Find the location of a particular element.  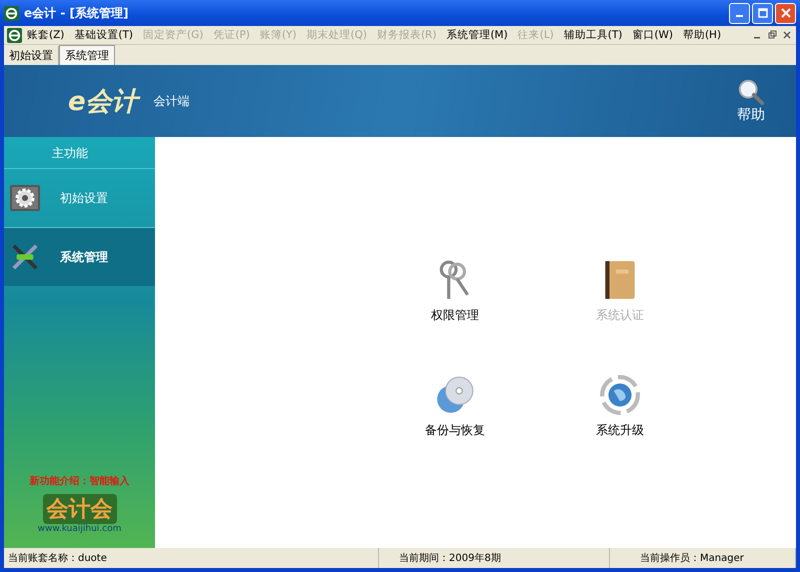

maximize-button is located at coordinates (762, 13).